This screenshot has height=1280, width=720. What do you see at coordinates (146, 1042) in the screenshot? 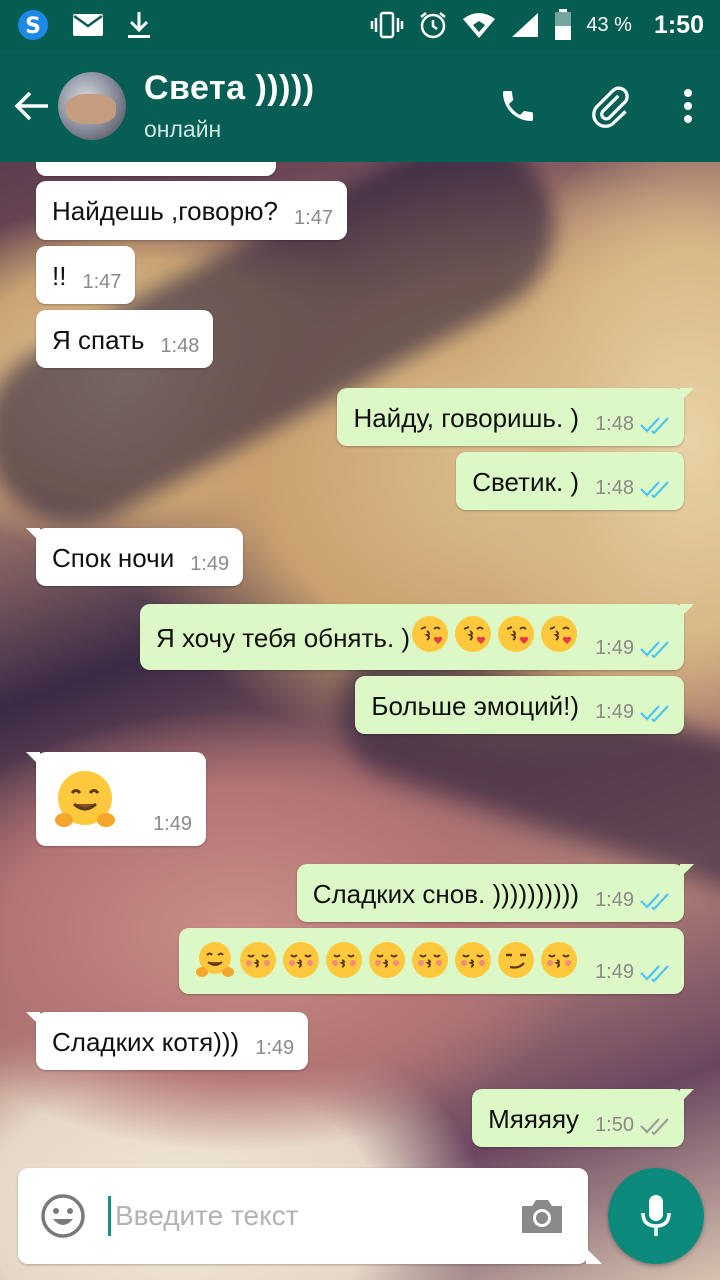
I see `message-text: Сладких котя)))` at bounding box center [146, 1042].